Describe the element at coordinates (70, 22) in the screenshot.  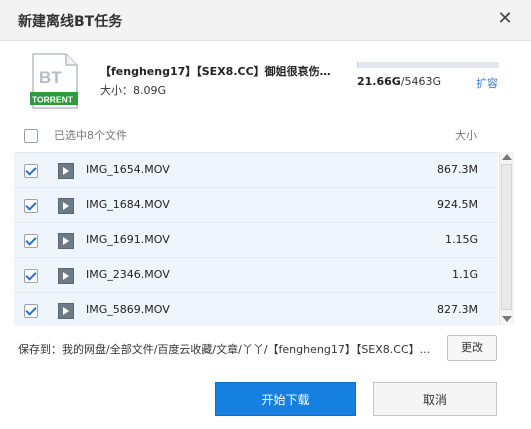
I see `dialog-title: 新建离线BT任务` at that location.